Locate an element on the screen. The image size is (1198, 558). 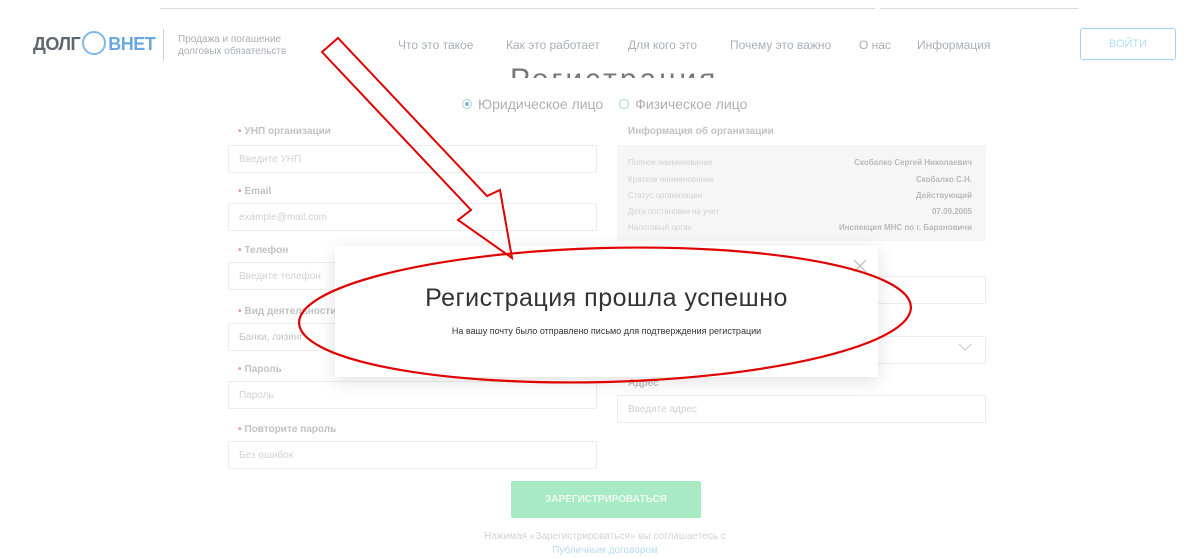
nav-item-what: Что это такое is located at coordinates (435, 45).